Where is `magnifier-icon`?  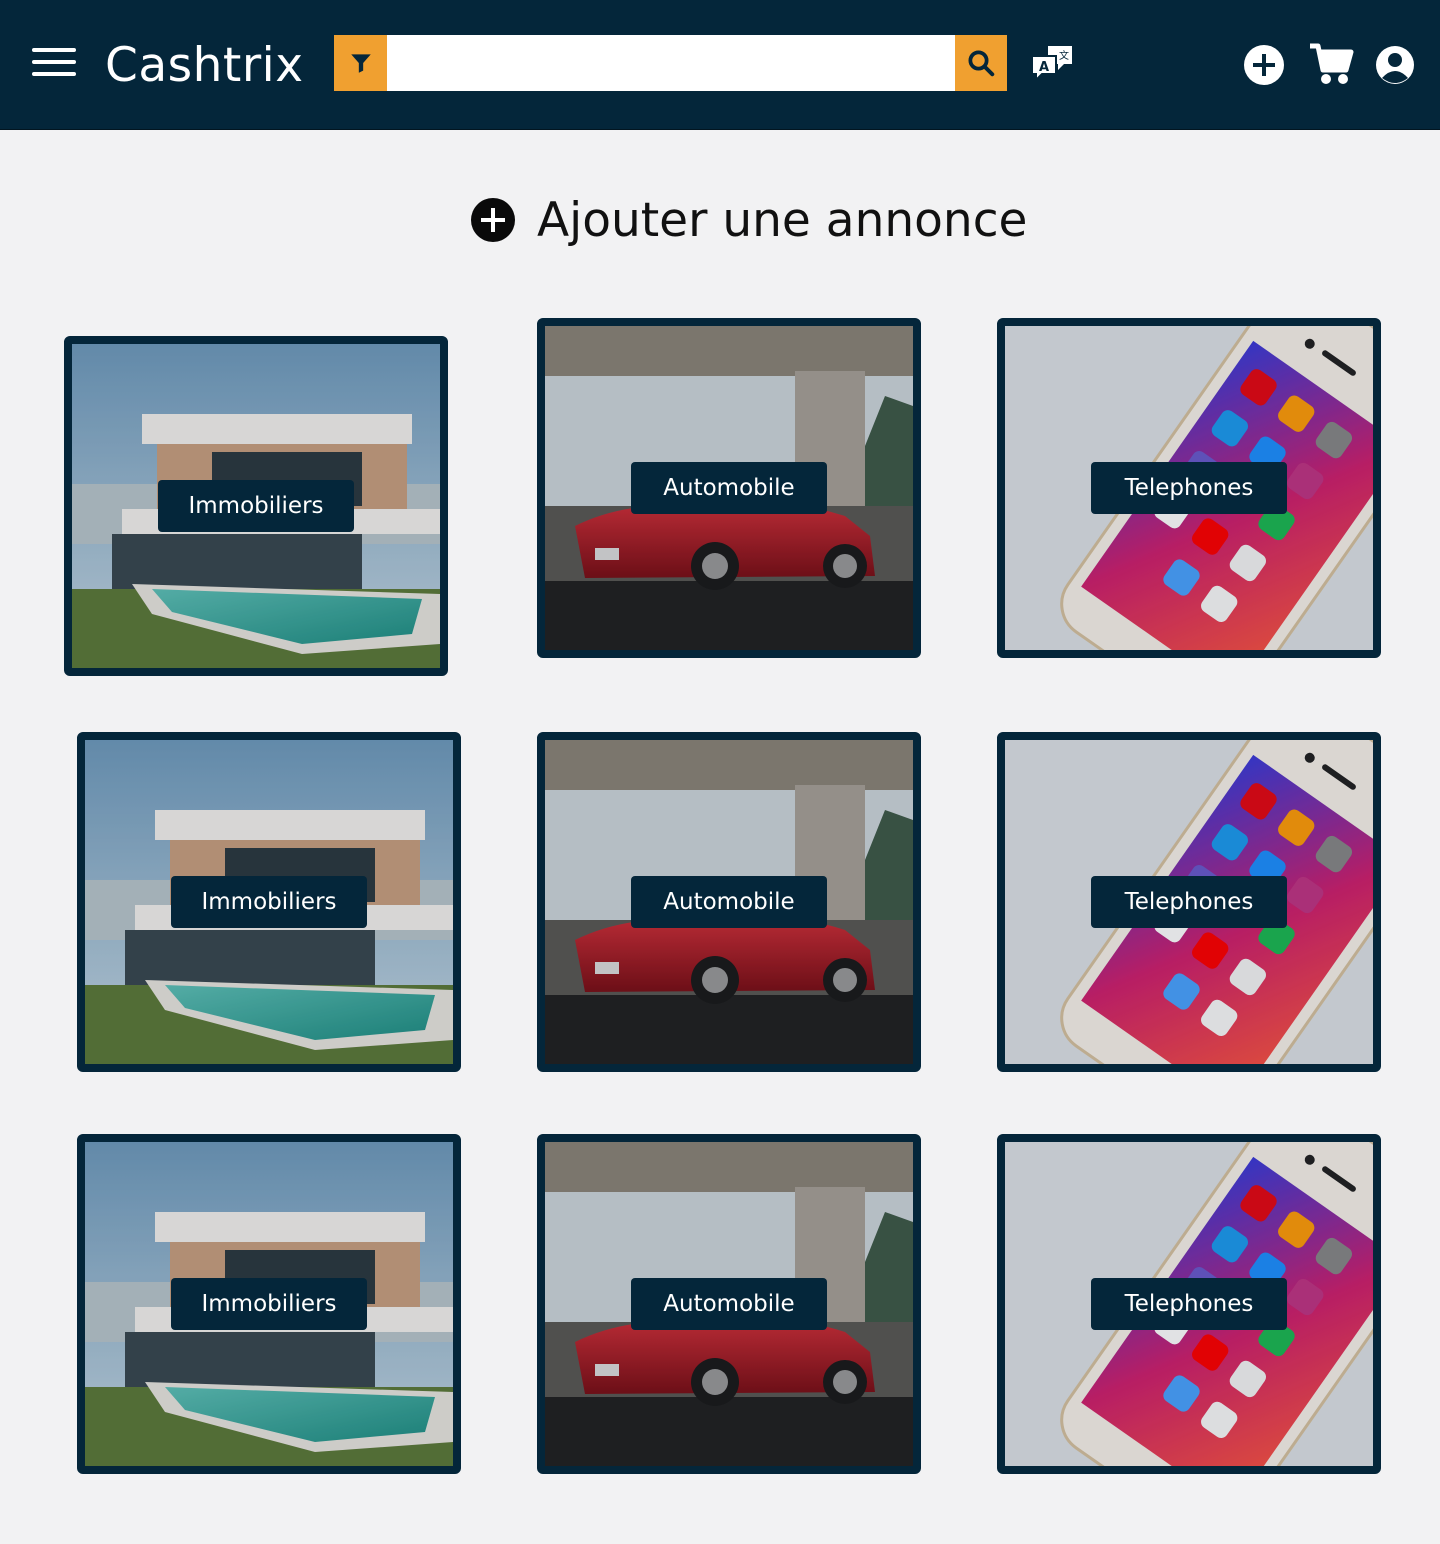
magnifier-icon is located at coordinates (981, 63).